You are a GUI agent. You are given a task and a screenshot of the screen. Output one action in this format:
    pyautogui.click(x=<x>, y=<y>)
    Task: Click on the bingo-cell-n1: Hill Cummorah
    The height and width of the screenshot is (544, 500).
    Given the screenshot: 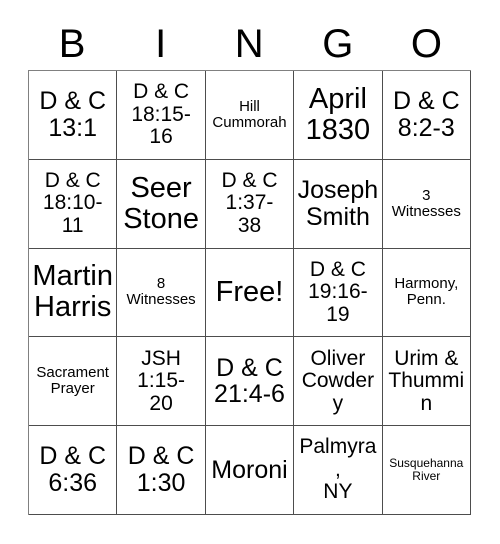 What is the action you would take?
    pyautogui.click(x=250, y=115)
    